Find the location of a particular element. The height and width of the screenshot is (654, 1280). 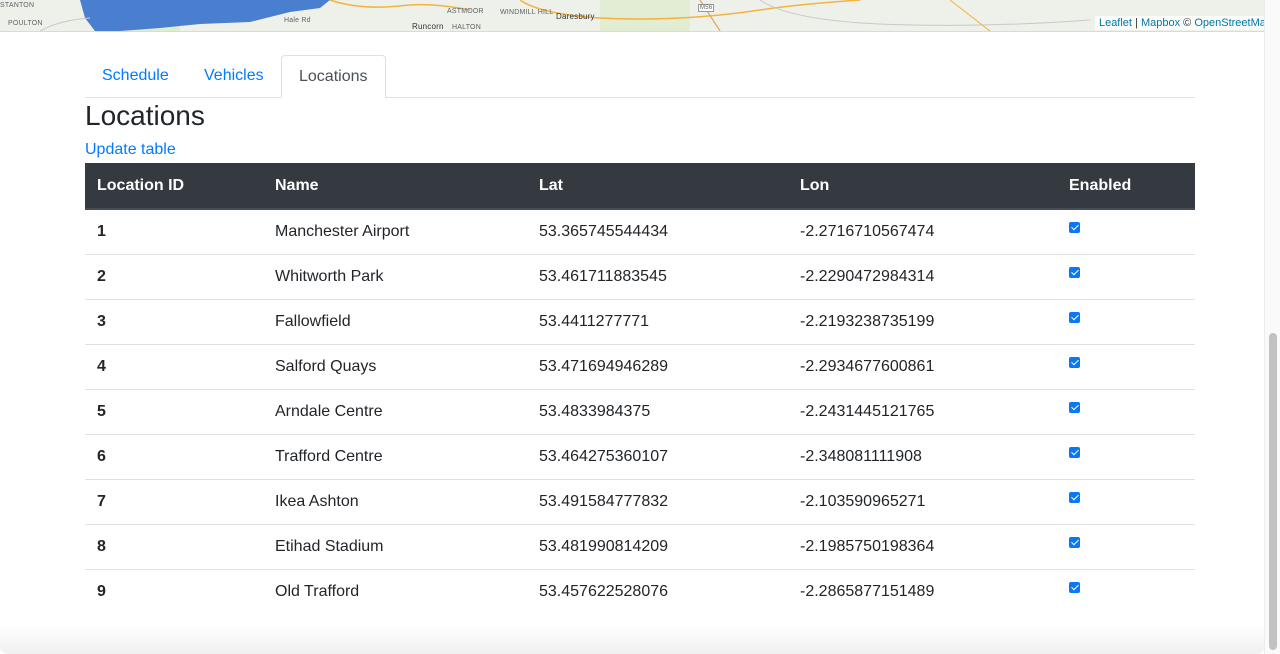

tab-bar: Schedule Vehicles Locations is located at coordinates (640, 76).